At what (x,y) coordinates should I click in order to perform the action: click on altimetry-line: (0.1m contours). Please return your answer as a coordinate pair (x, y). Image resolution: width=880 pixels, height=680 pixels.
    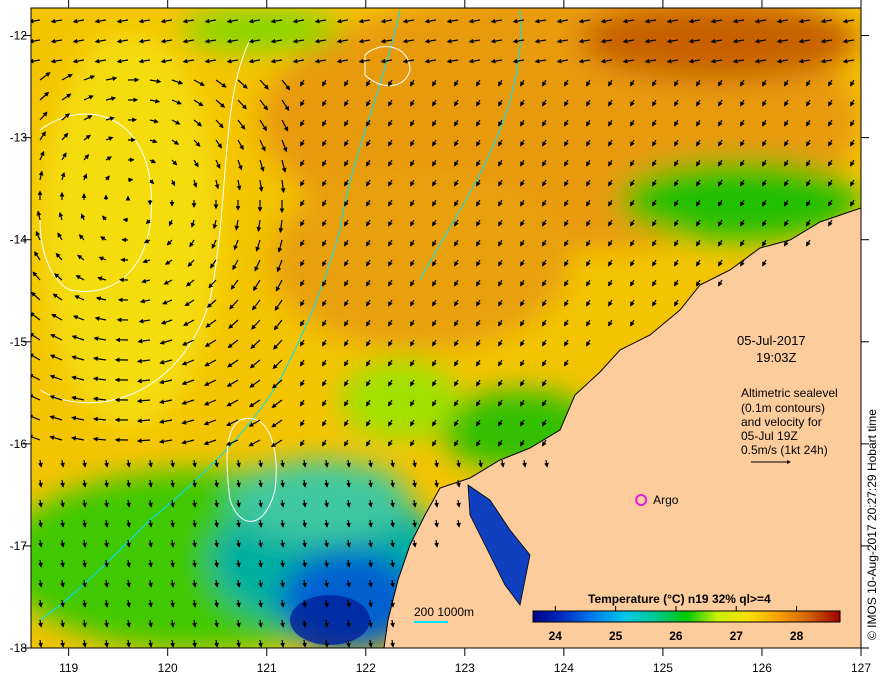
    Looking at the image, I should click on (783, 408).